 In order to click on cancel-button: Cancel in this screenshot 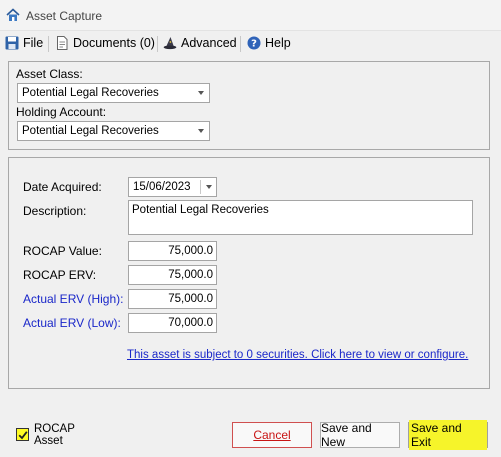, I will do `click(272, 435)`.